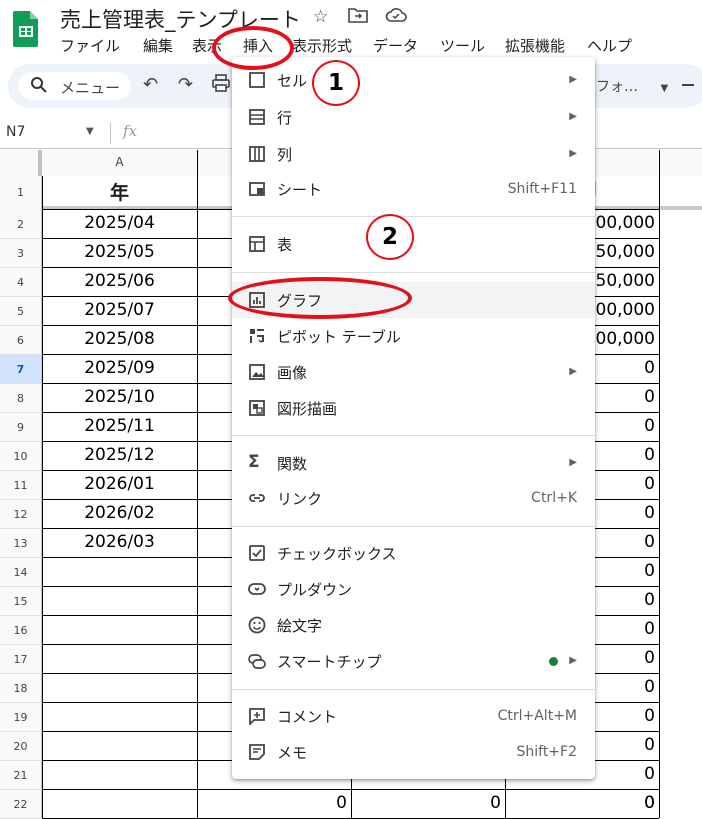 The image size is (702, 819). I want to click on menu-item-link: リンク Ctrl+K, so click(413, 498).